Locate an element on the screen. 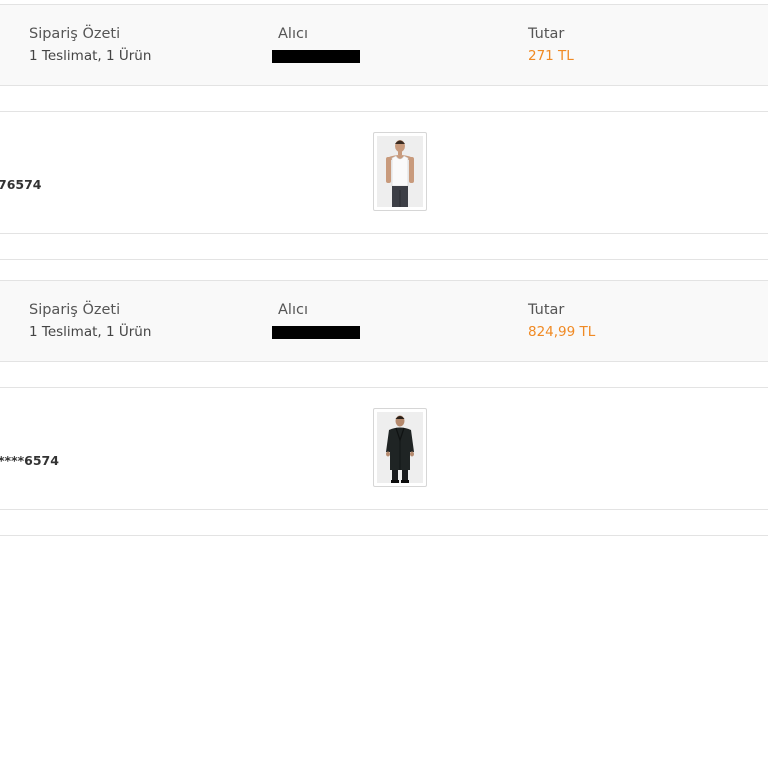  amount-column: Tutar 271 TL is located at coordinates (551, 45).